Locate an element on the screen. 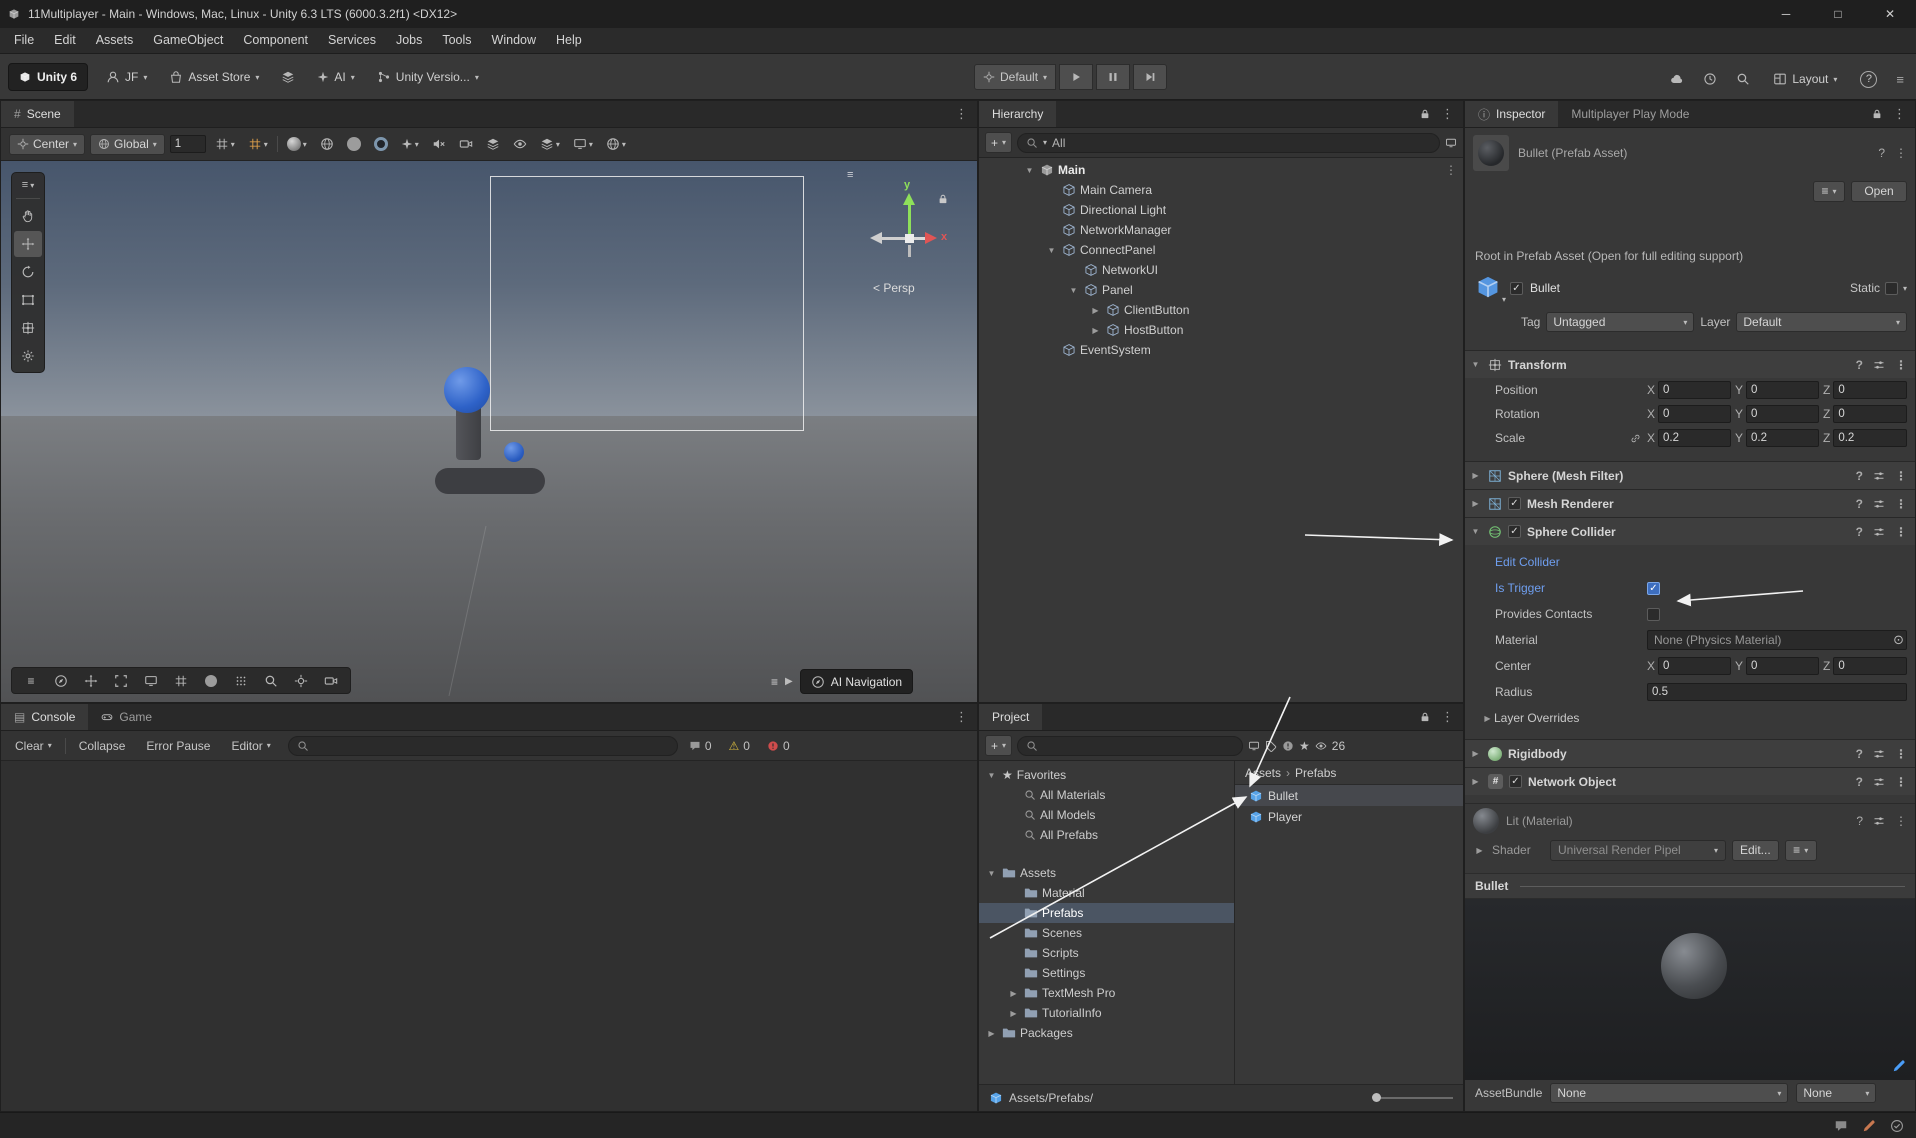 This screenshot has height=1138, width=1916. overflow-menu-icon: ≡ is located at coordinates (1900, 79).